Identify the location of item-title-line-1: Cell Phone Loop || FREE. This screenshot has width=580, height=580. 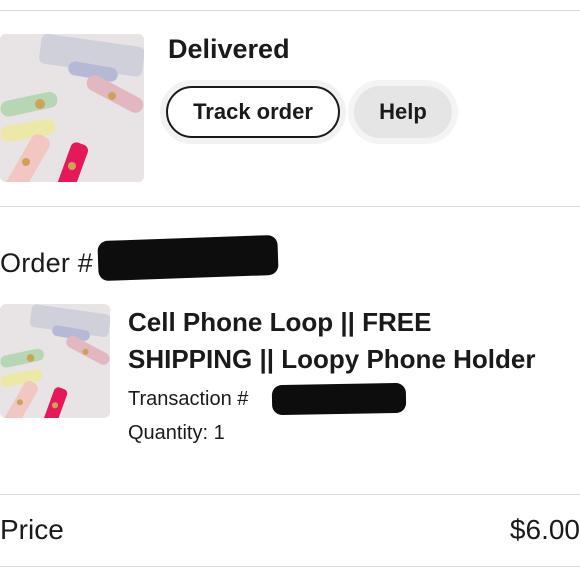
(280, 322).